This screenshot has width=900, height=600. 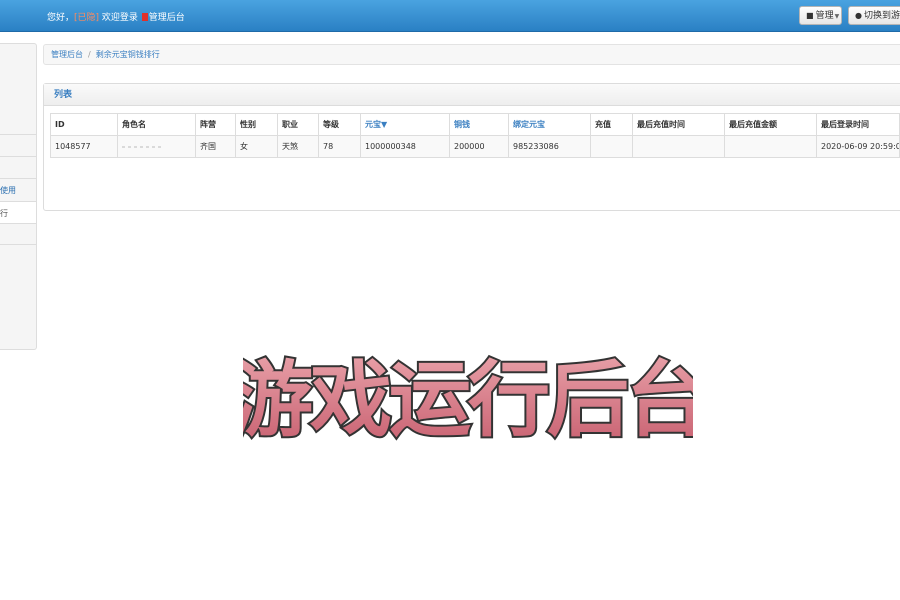 What do you see at coordinates (215, 146) in the screenshot?
I see `cell-faction: 齐国` at bounding box center [215, 146].